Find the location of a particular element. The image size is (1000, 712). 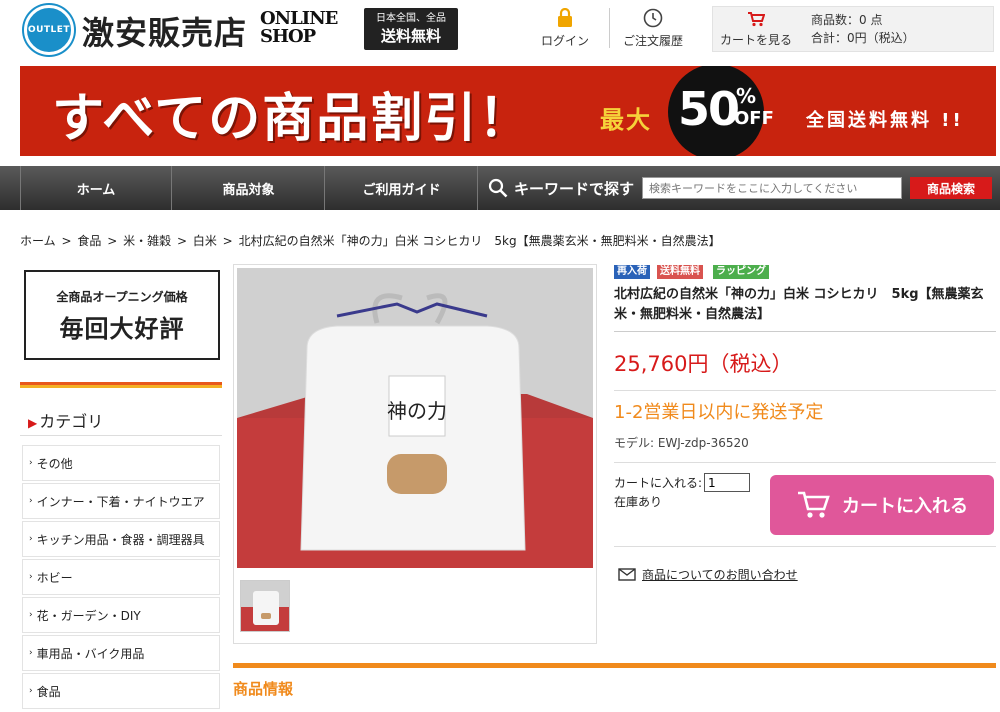

outlet-logo: OUTLET is located at coordinates (49, 30).